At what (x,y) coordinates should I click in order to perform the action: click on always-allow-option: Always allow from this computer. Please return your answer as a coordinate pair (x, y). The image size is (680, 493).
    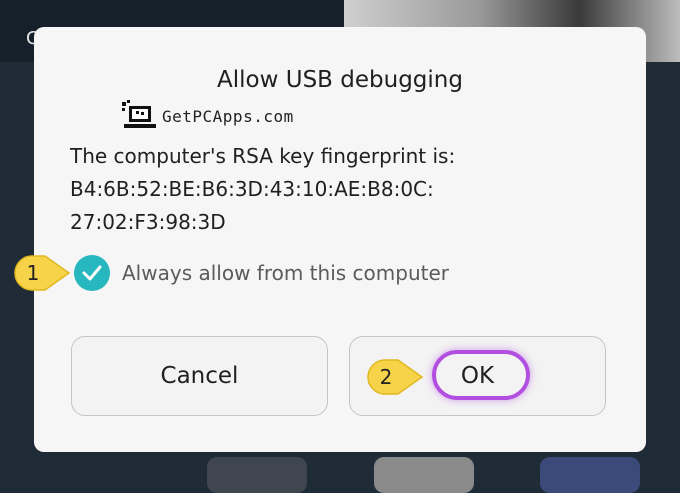
    Looking at the image, I should click on (261, 273).